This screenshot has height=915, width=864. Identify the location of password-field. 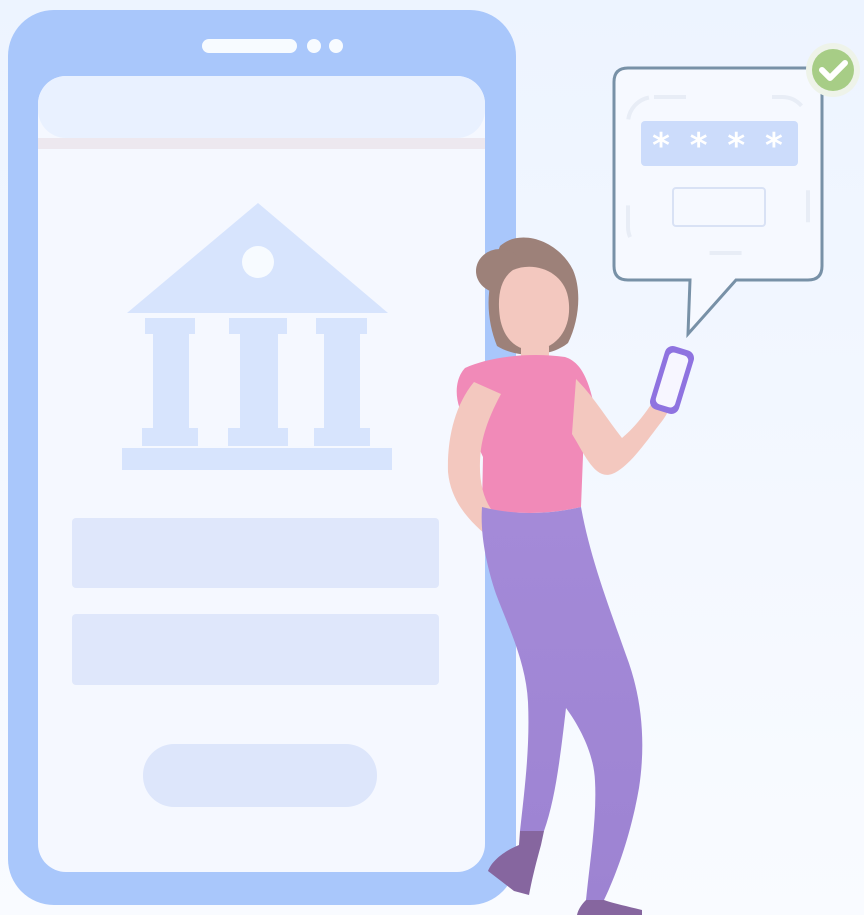
(255, 649).